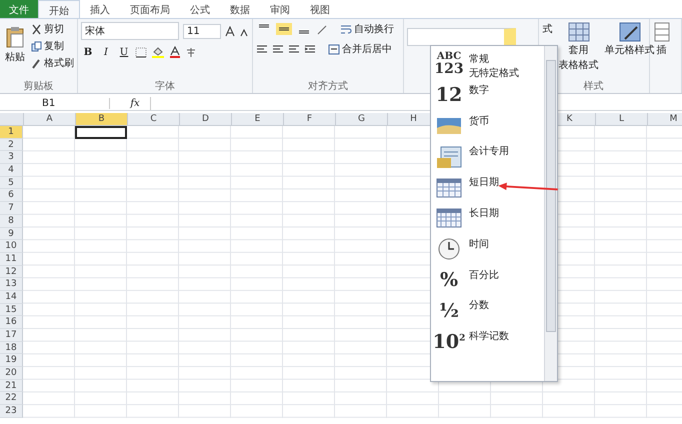  I want to click on group-label: 字体, so click(165, 86).